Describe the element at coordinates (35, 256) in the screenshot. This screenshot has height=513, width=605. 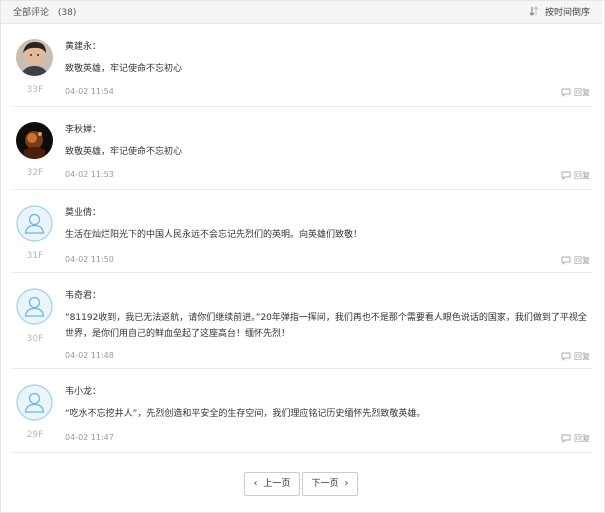
I see `floor-number: 31F` at that location.